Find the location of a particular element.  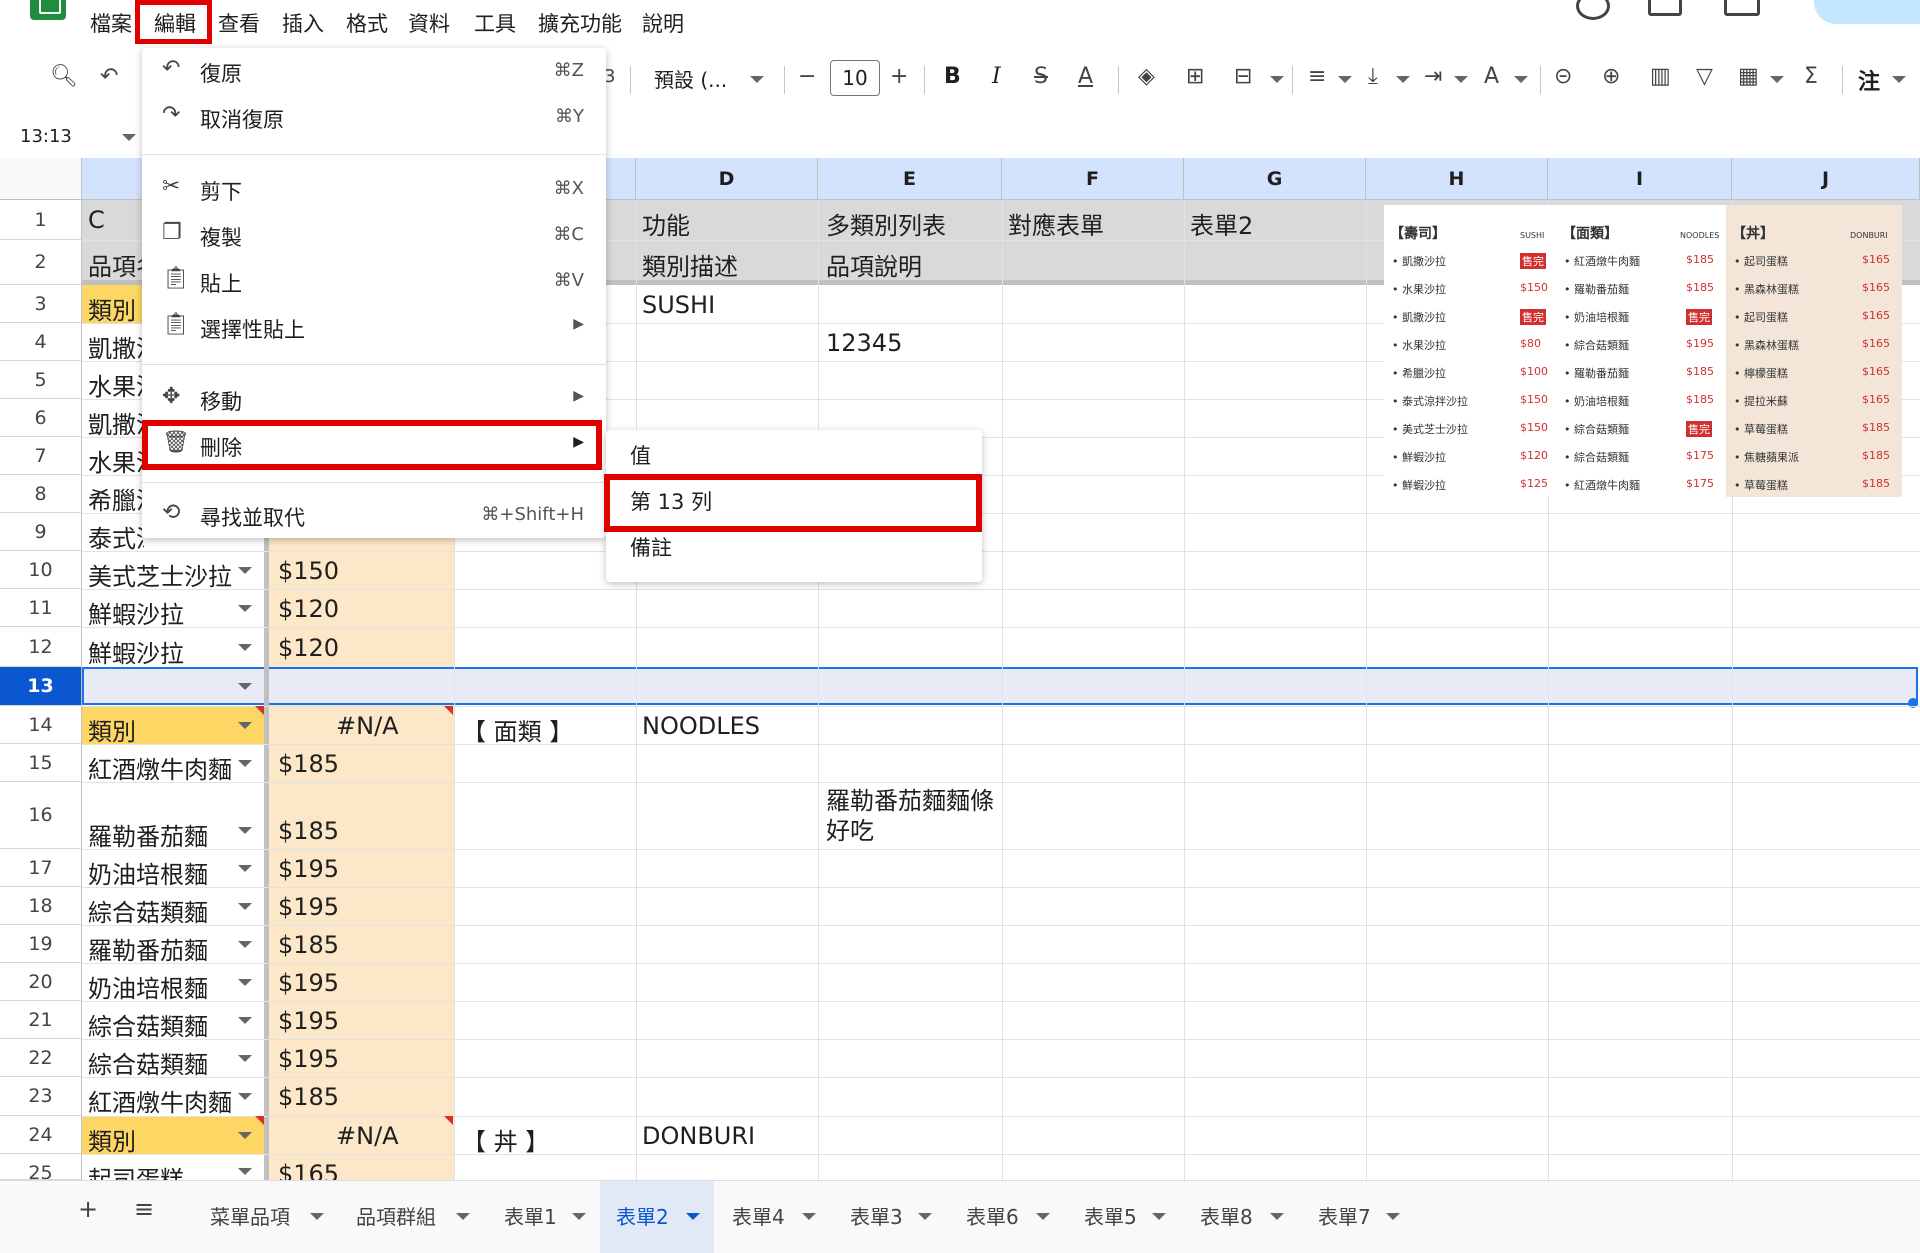

menu-item-cut: ✂ 剪下 ⌘X is located at coordinates (374, 189).